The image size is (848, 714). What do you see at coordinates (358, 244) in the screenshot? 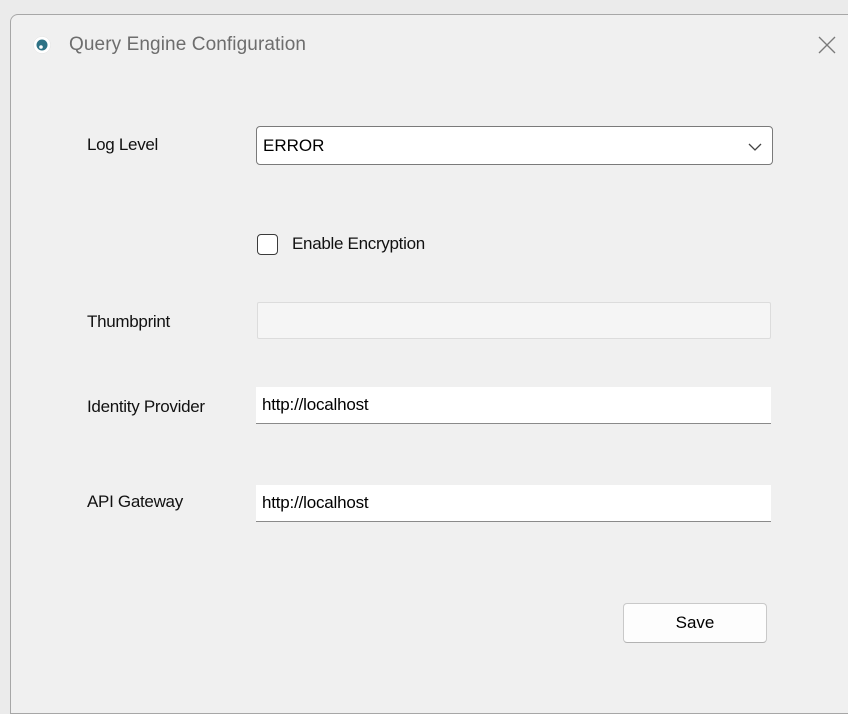
I see `enable-encryption-label: Enable Encryption` at bounding box center [358, 244].